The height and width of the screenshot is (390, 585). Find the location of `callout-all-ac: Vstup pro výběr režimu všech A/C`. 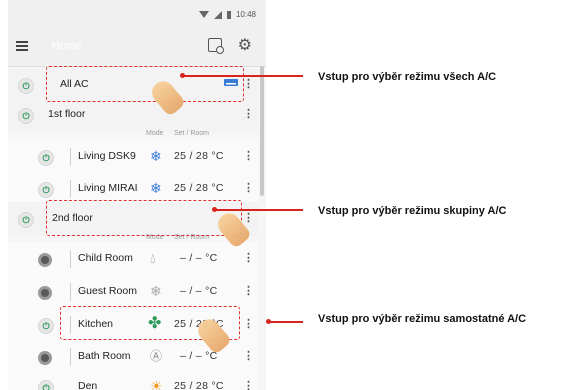

callout-all-ac: Vstup pro výběr režimu všech A/C is located at coordinates (407, 77).